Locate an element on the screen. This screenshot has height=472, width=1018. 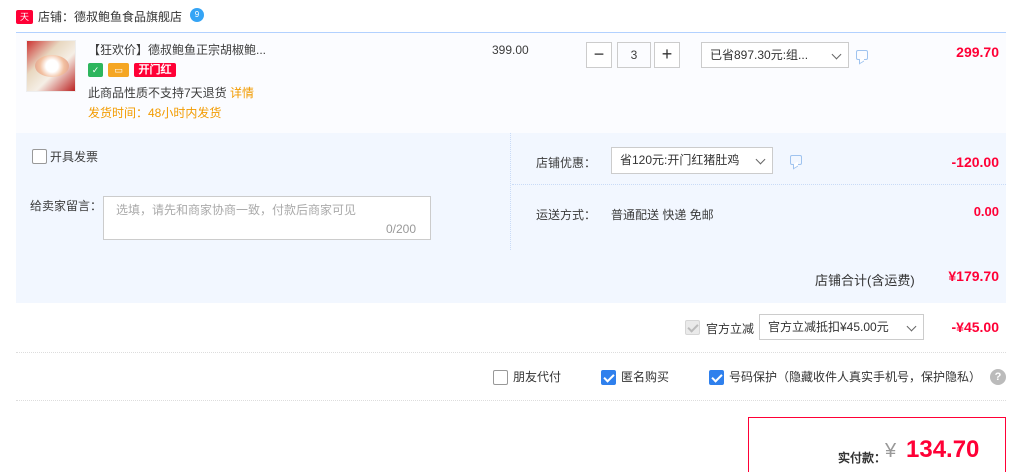
friend-pay-label: 朋友代付 is located at coordinates (537, 377).